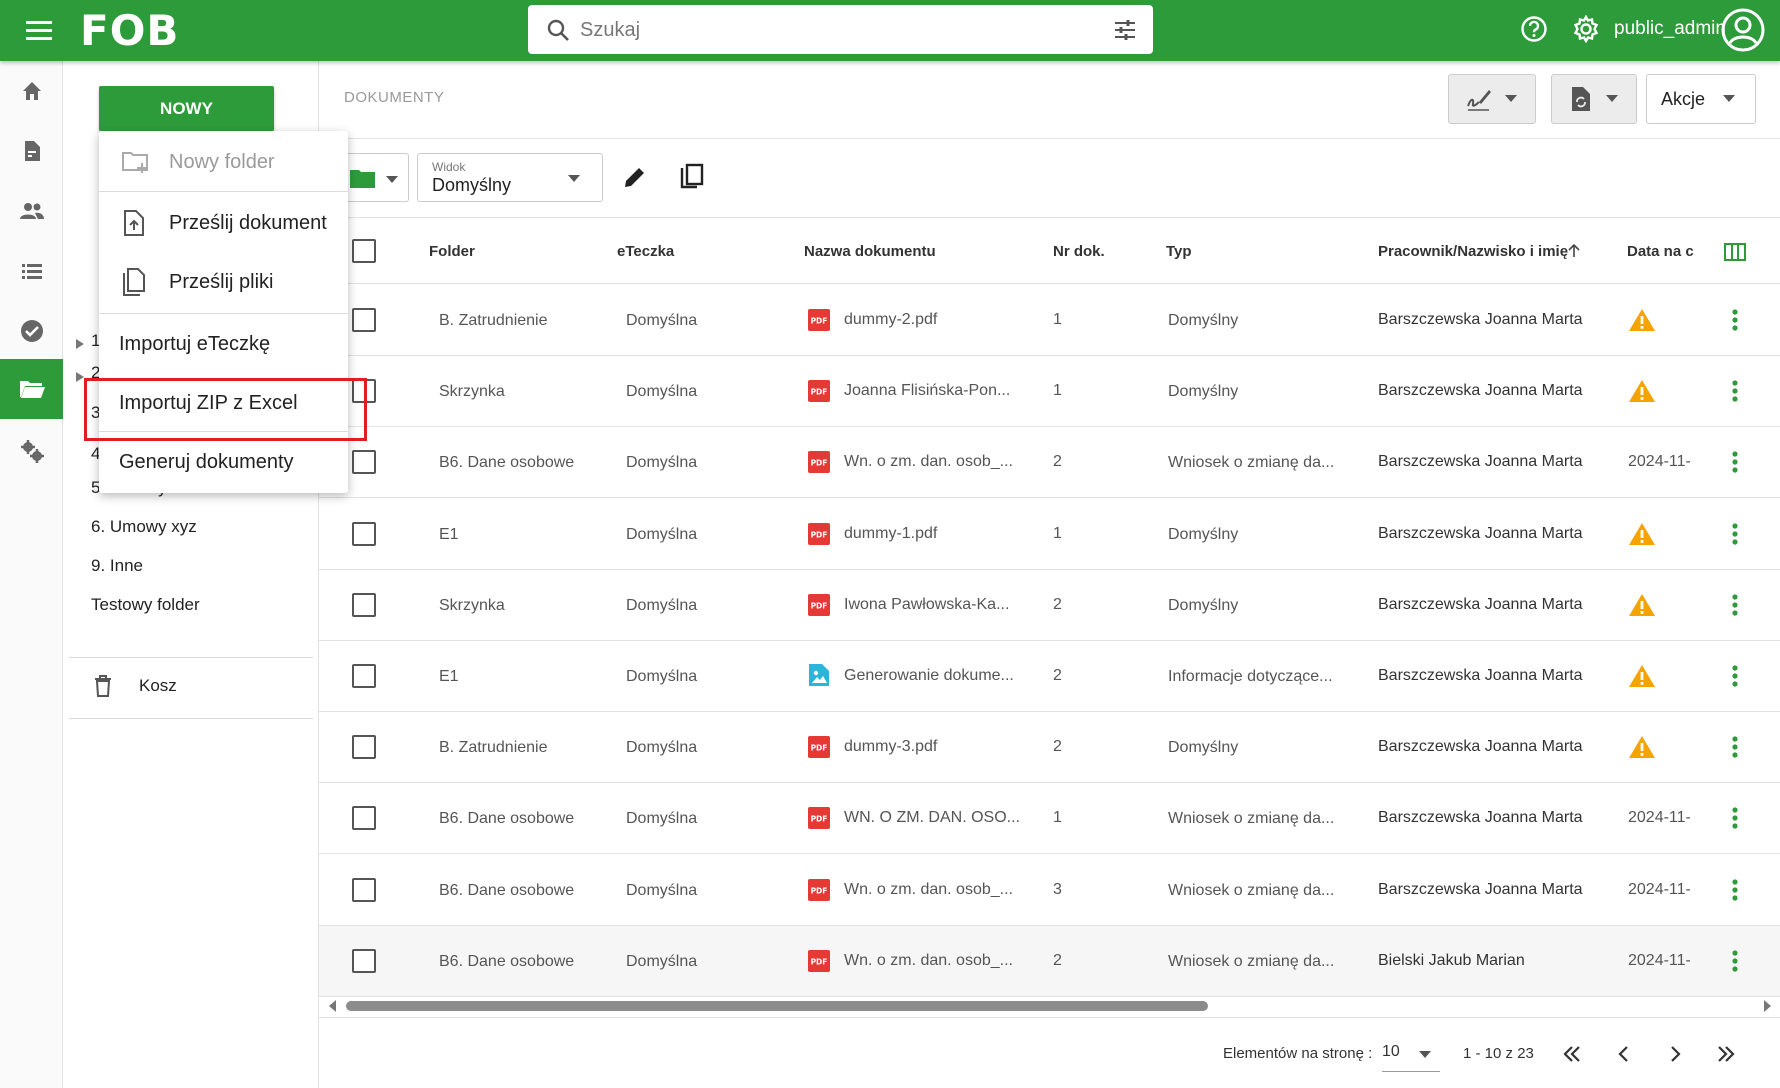  I want to click on menu-icon, so click(40, 30).